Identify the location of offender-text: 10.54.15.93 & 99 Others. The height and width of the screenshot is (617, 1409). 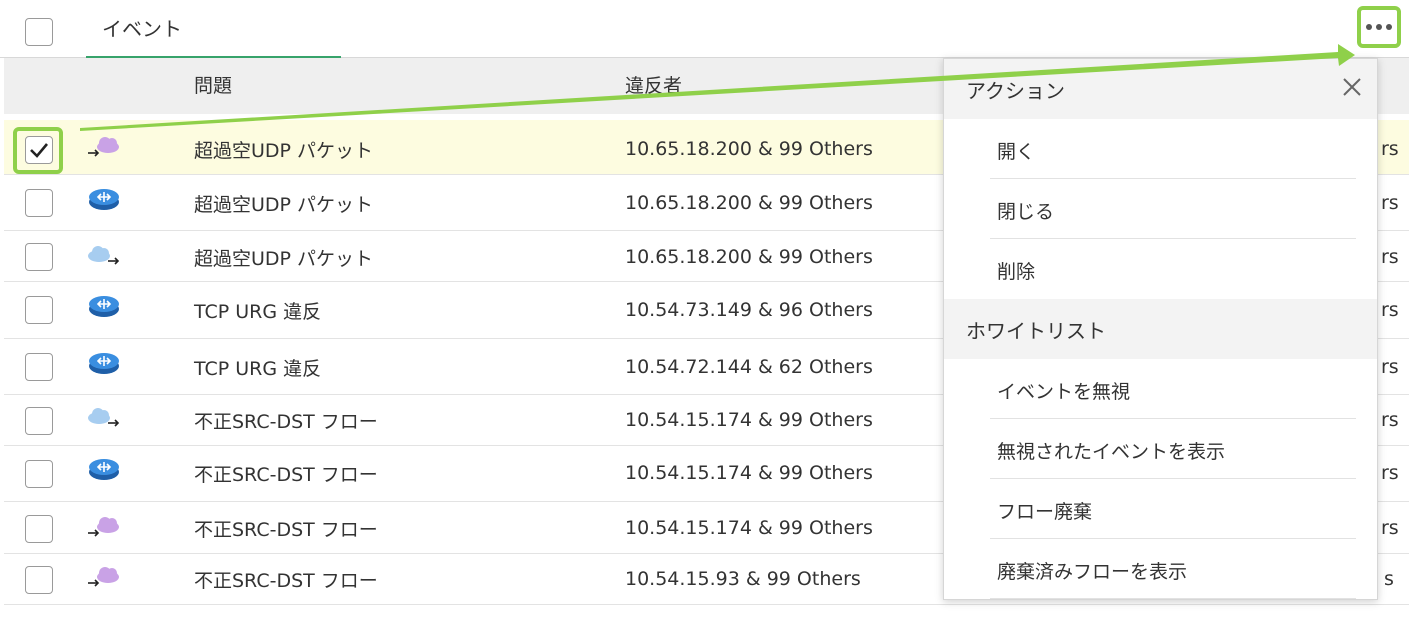
(743, 579).